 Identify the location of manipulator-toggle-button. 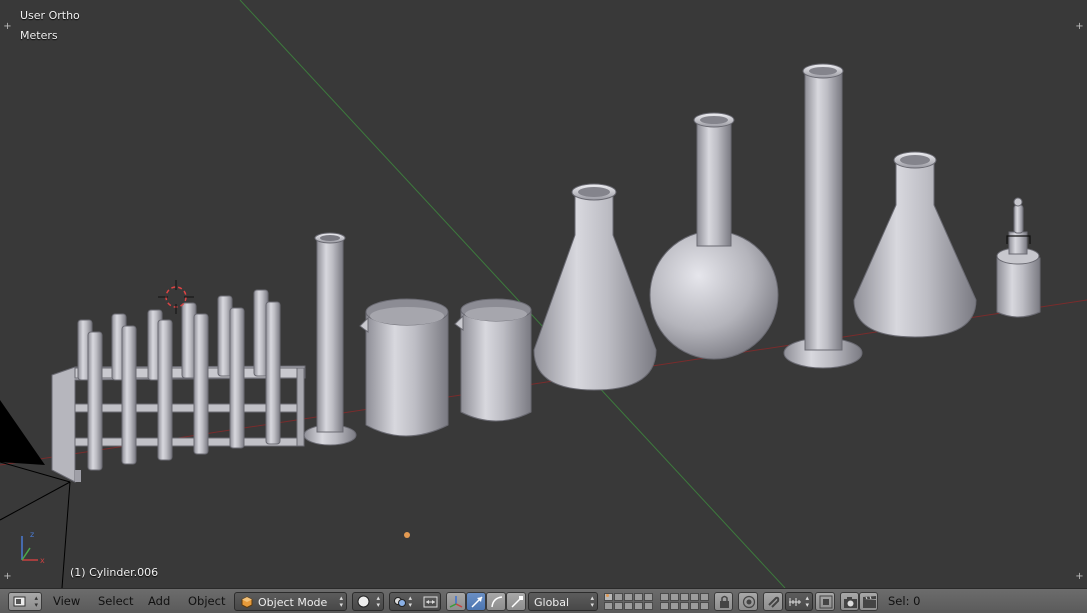
(456, 601).